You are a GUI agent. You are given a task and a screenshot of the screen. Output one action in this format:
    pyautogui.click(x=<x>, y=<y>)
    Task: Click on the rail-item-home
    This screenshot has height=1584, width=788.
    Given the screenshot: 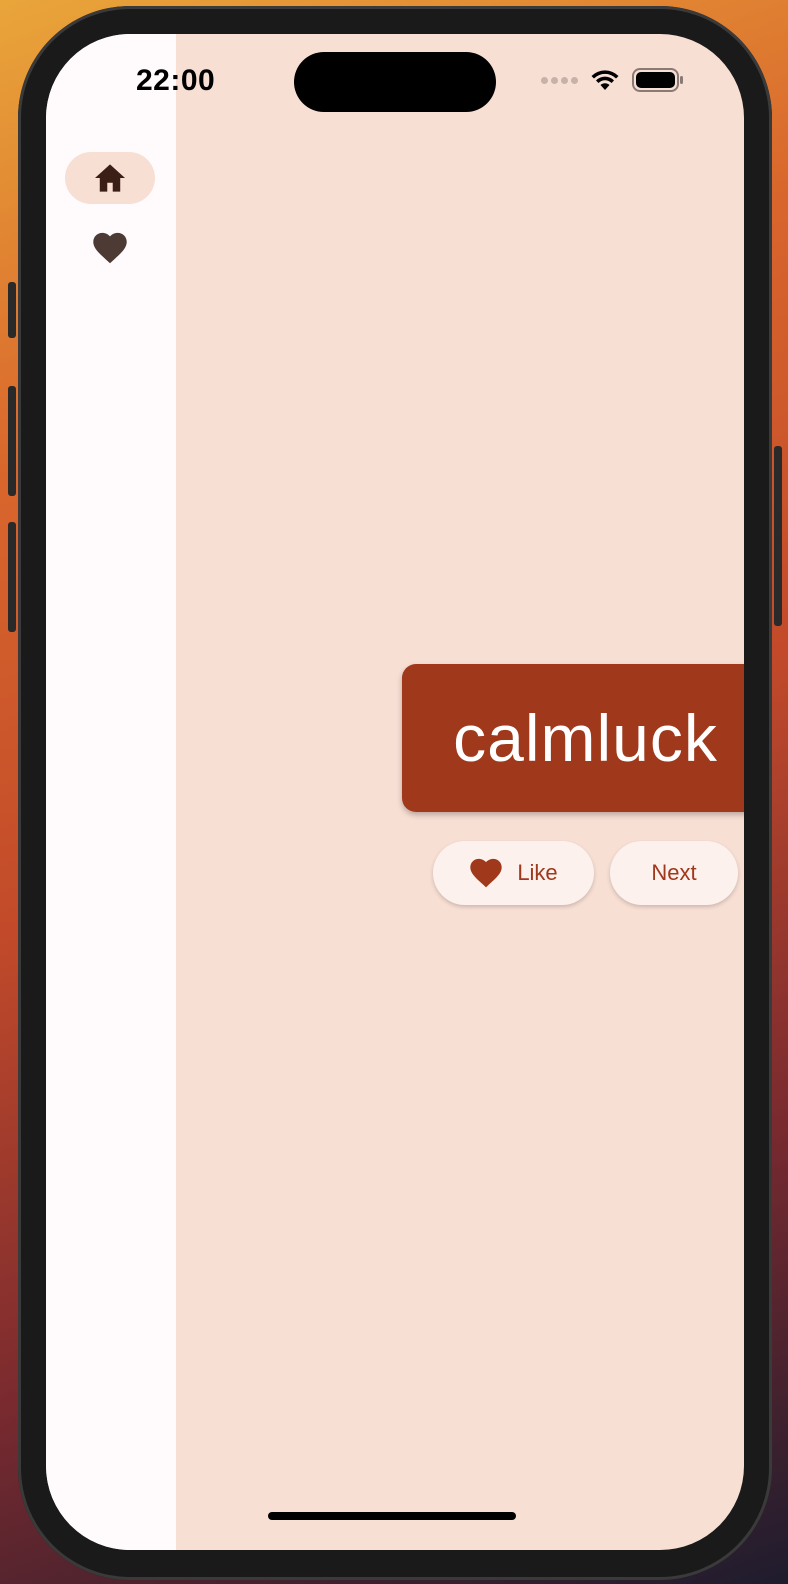 What is the action you would take?
    pyautogui.click(x=110, y=178)
    